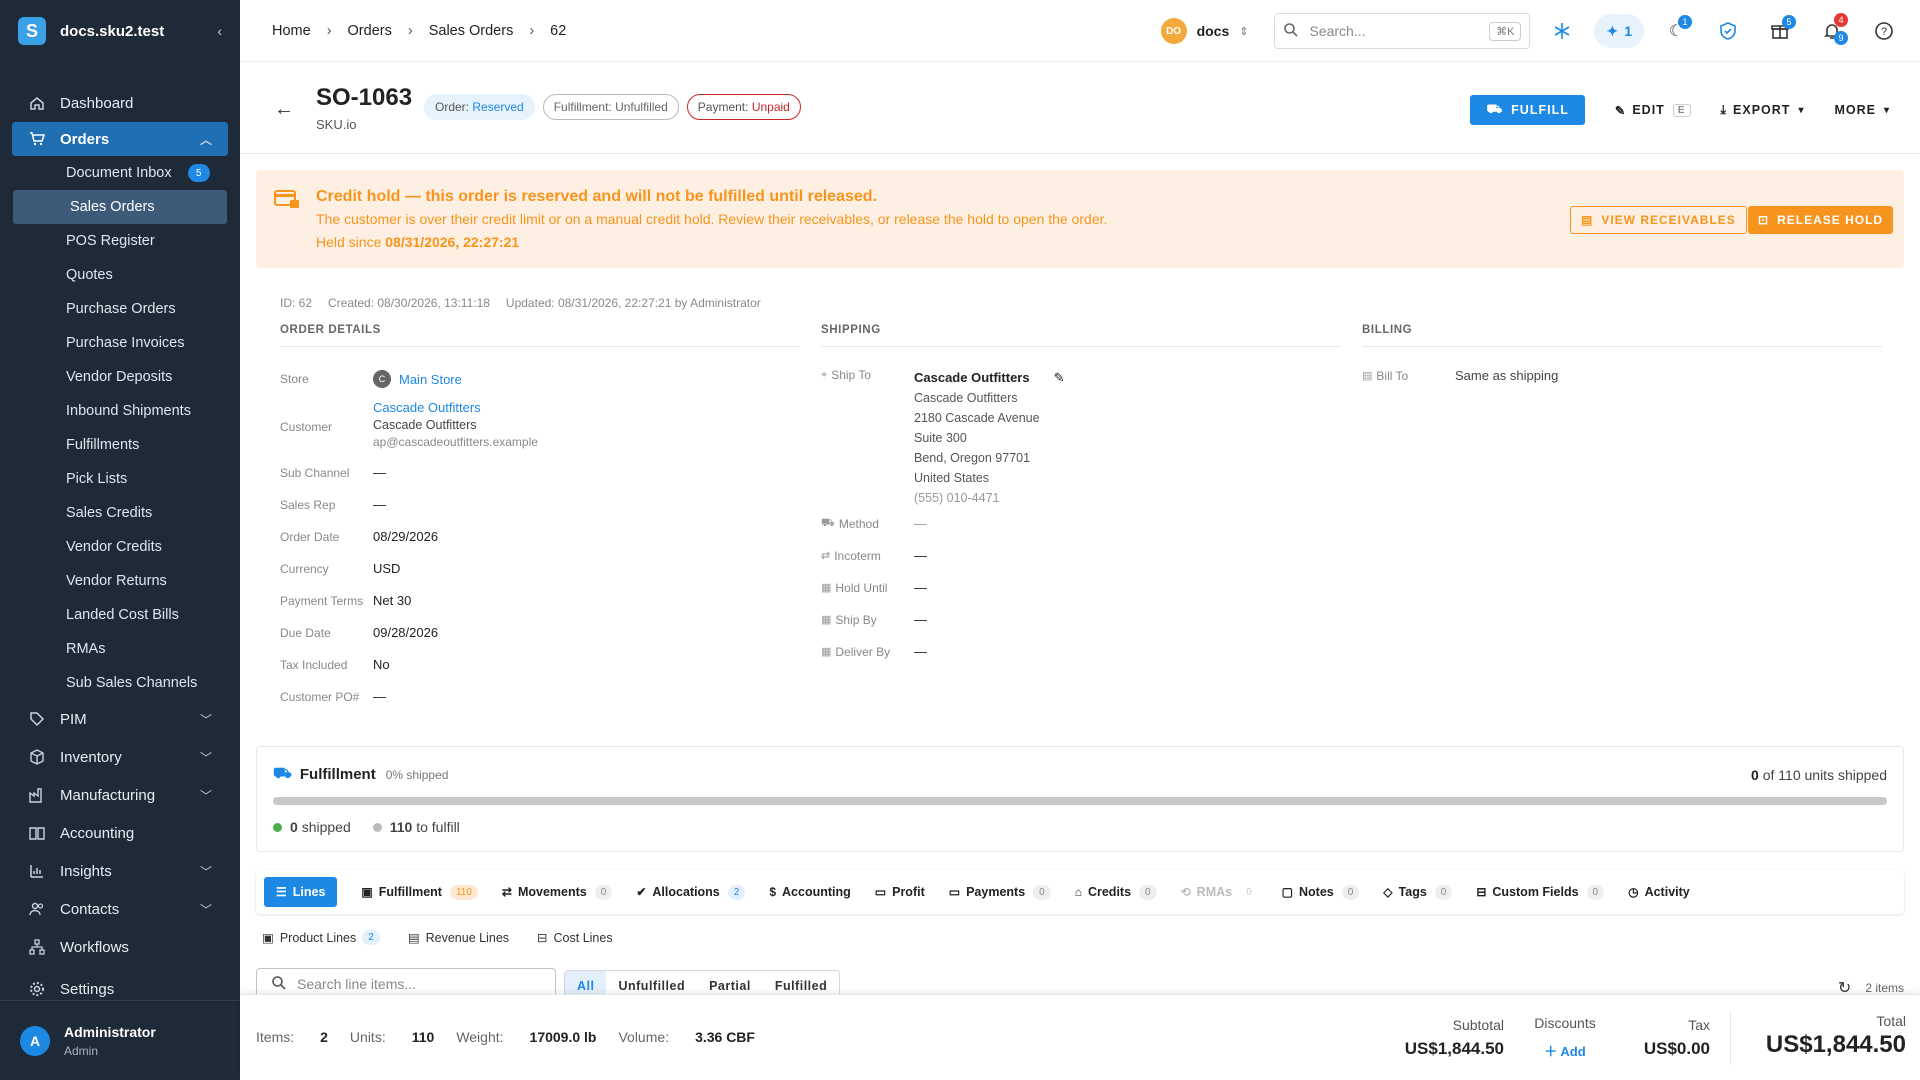 This screenshot has width=1920, height=1080. What do you see at coordinates (977, 418) in the screenshot?
I see `address-line: 2180 Cascade Avenue` at bounding box center [977, 418].